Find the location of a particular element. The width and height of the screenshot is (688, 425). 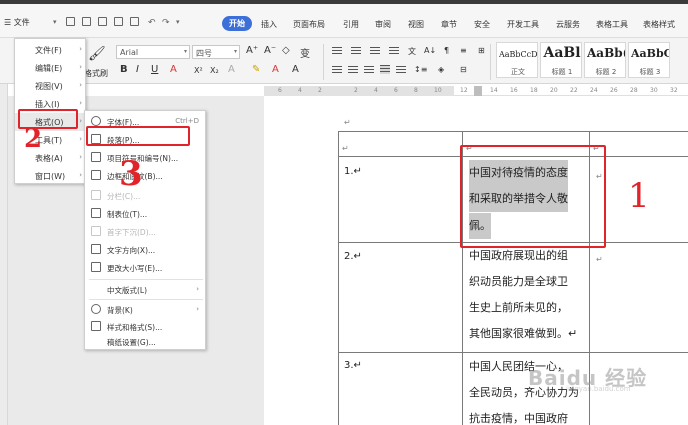

menu-item-file: 文件(F) › is located at coordinates (51, 50).